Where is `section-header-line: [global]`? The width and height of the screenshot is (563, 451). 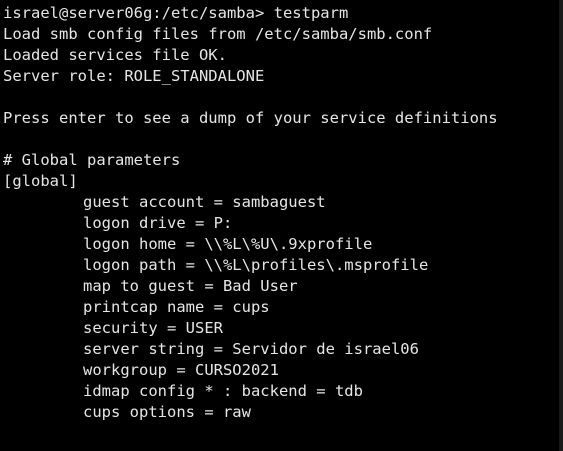 section-header-line: [global] is located at coordinates (40, 181).